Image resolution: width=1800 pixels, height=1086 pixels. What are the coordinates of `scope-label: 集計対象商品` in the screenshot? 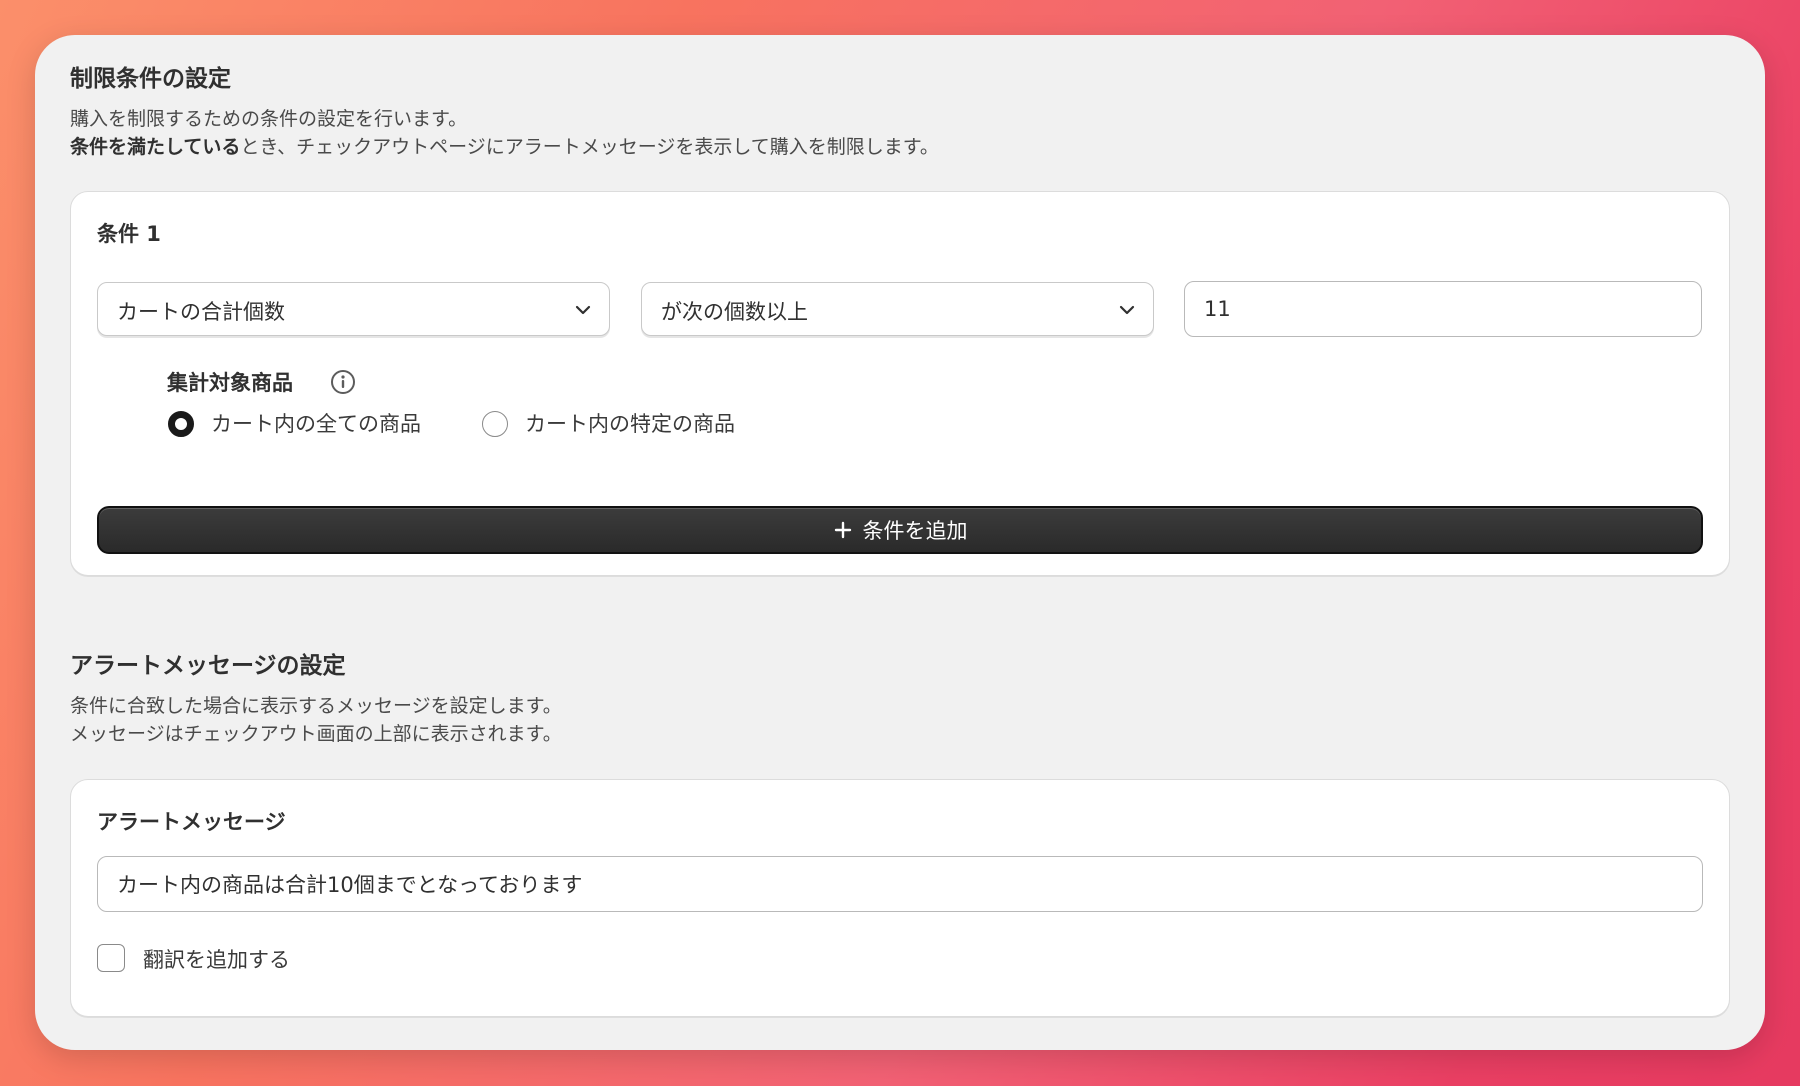 It's located at (230, 383).